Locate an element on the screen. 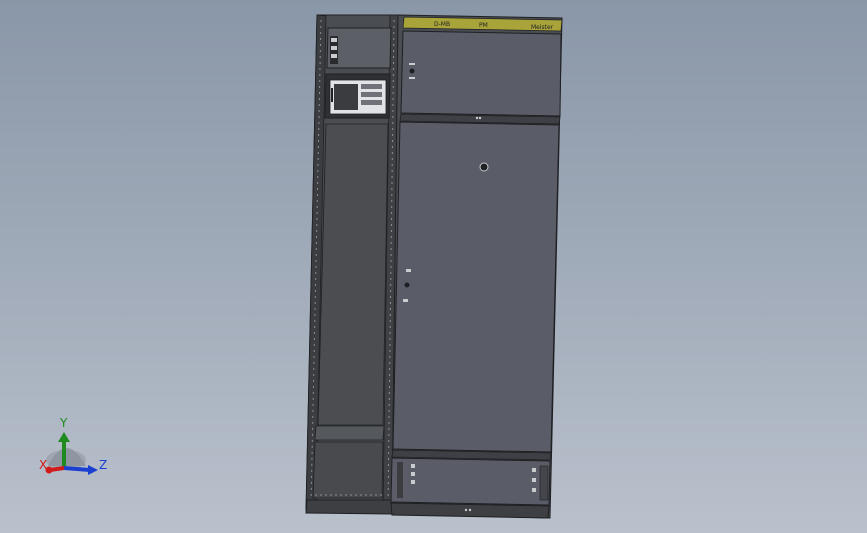  z-axis-arrow is located at coordinates (77, 469).